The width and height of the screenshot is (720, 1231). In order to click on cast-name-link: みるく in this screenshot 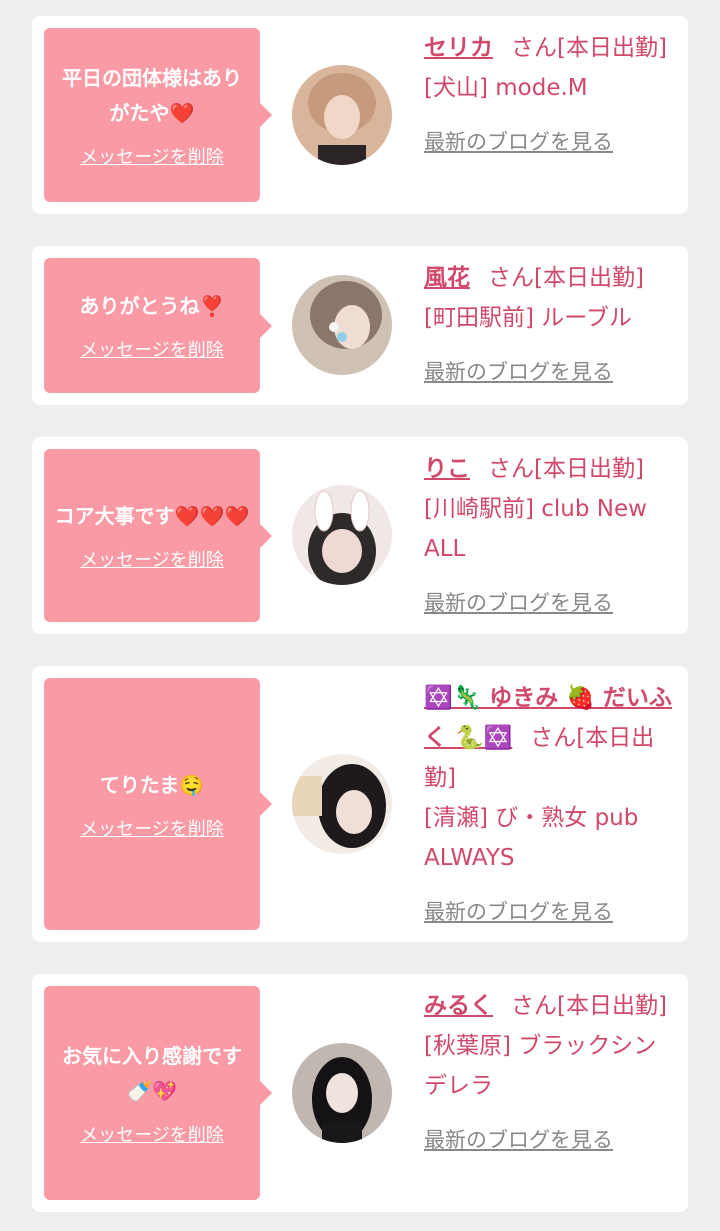, I will do `click(458, 1006)`.